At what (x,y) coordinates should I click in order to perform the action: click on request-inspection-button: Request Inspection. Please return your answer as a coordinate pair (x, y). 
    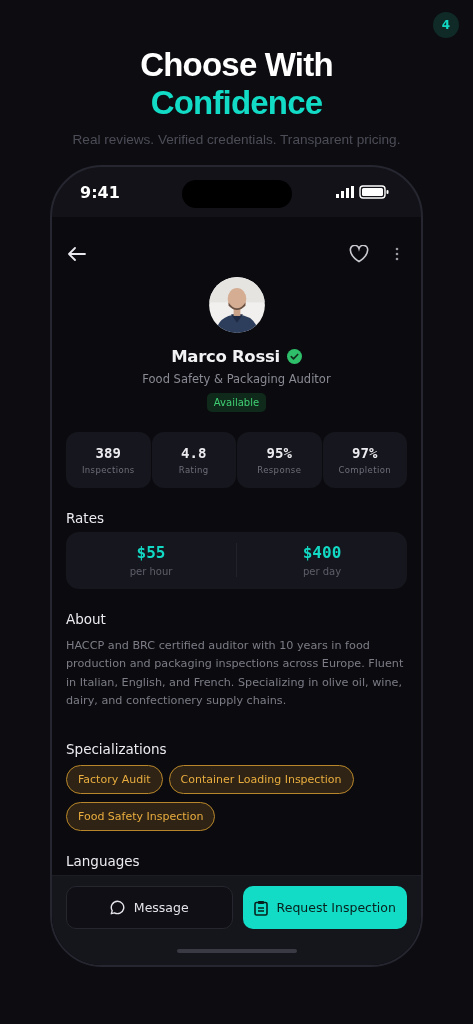
    Looking at the image, I should click on (324, 907).